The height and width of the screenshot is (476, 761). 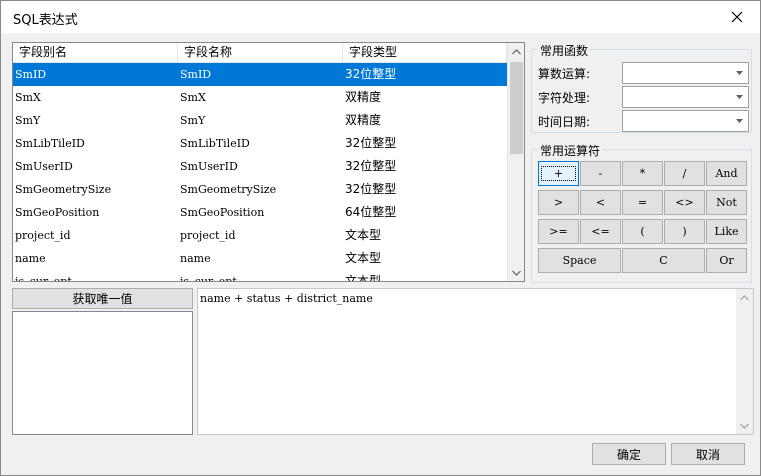 What do you see at coordinates (260, 143) in the screenshot?
I see `table-row: SmLibTileID SmLibTileID 32位整型` at bounding box center [260, 143].